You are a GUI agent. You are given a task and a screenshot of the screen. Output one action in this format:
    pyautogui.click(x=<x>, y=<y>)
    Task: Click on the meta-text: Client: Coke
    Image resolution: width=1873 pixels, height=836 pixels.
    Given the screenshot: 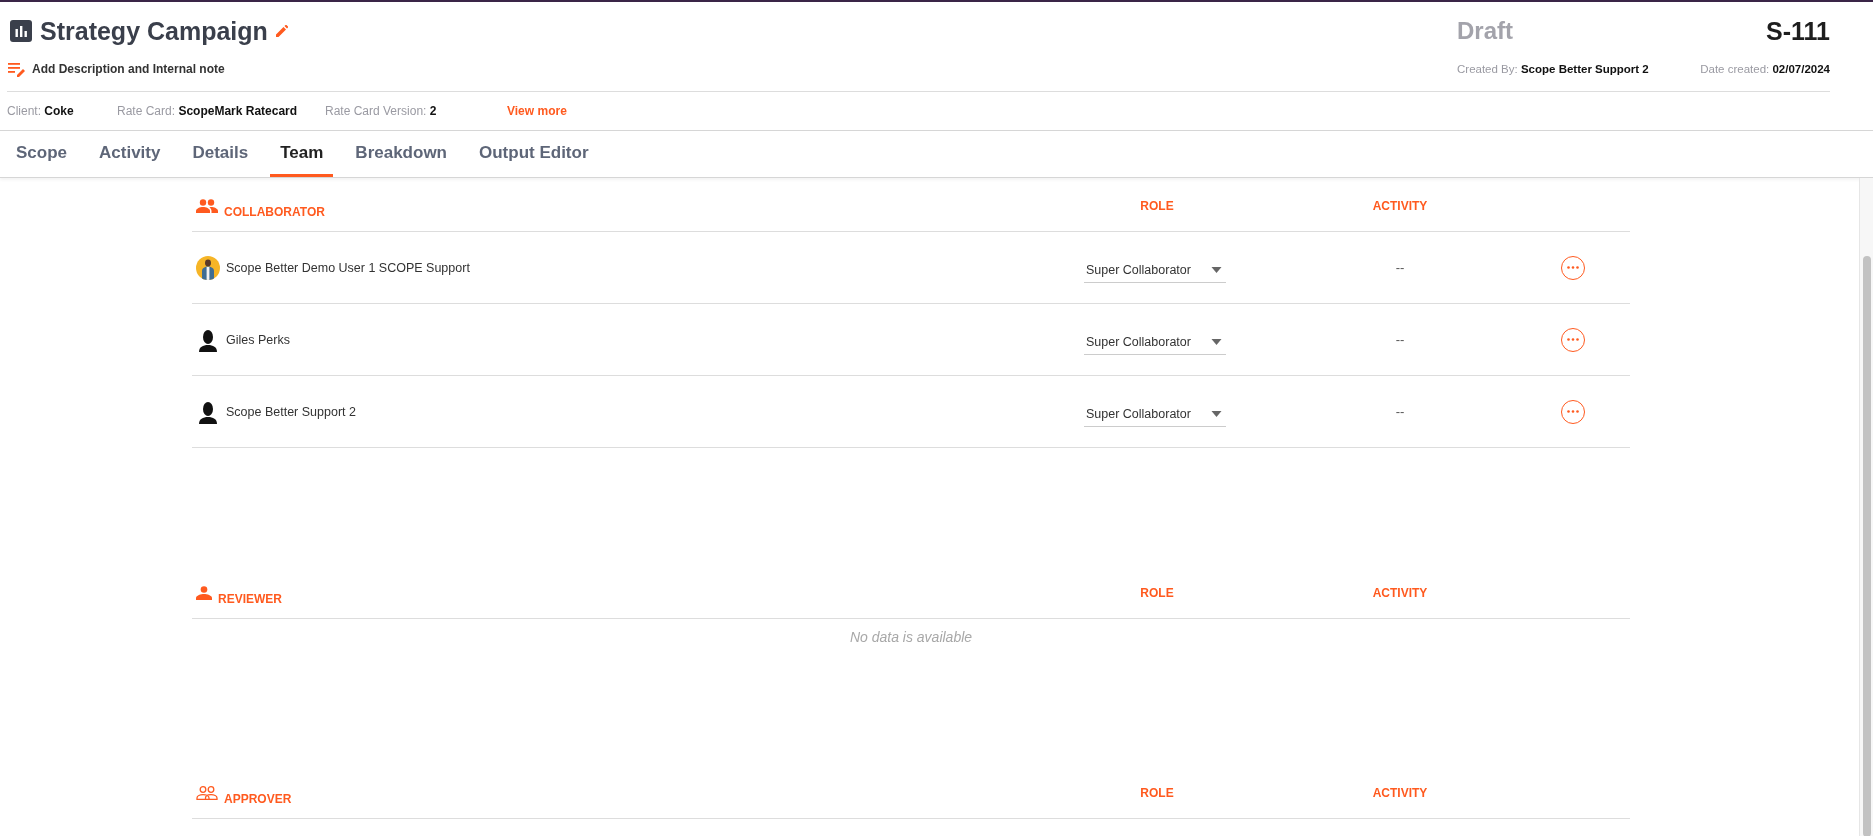 What is the action you would take?
    pyautogui.click(x=41, y=111)
    